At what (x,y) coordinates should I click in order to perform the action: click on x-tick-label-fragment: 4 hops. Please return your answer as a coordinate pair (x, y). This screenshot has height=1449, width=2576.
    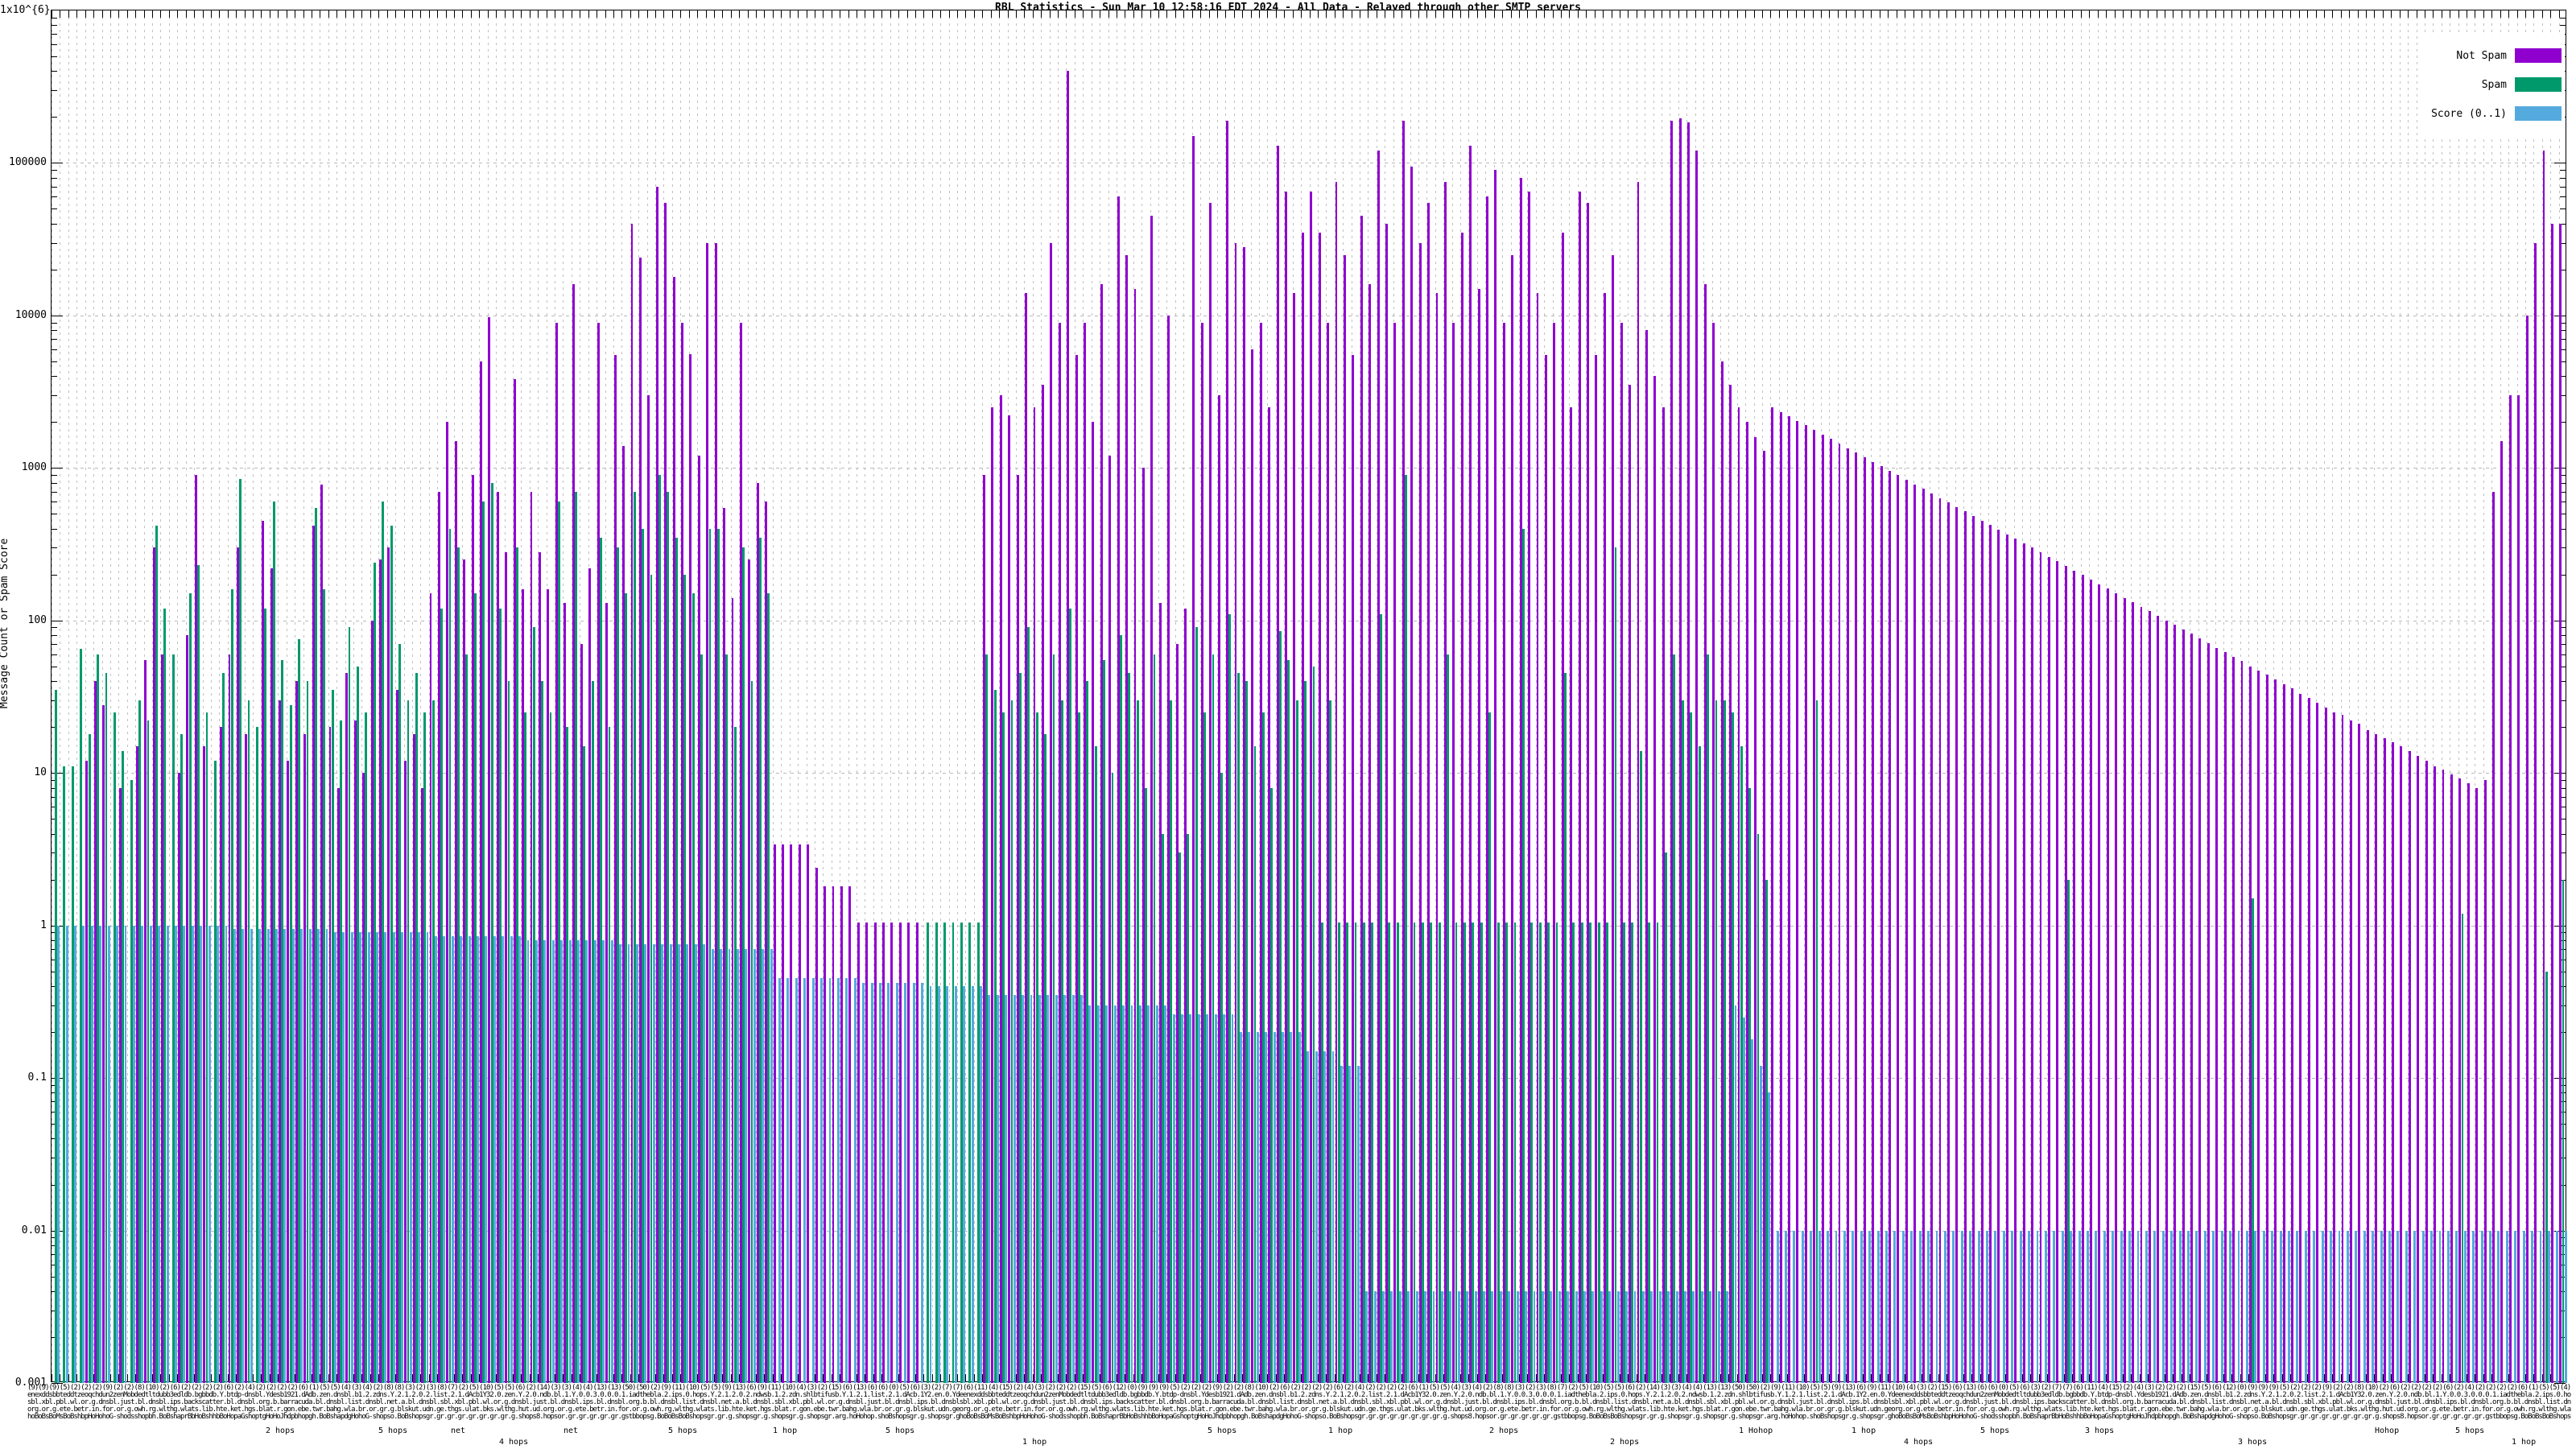
    Looking at the image, I should click on (514, 1442).